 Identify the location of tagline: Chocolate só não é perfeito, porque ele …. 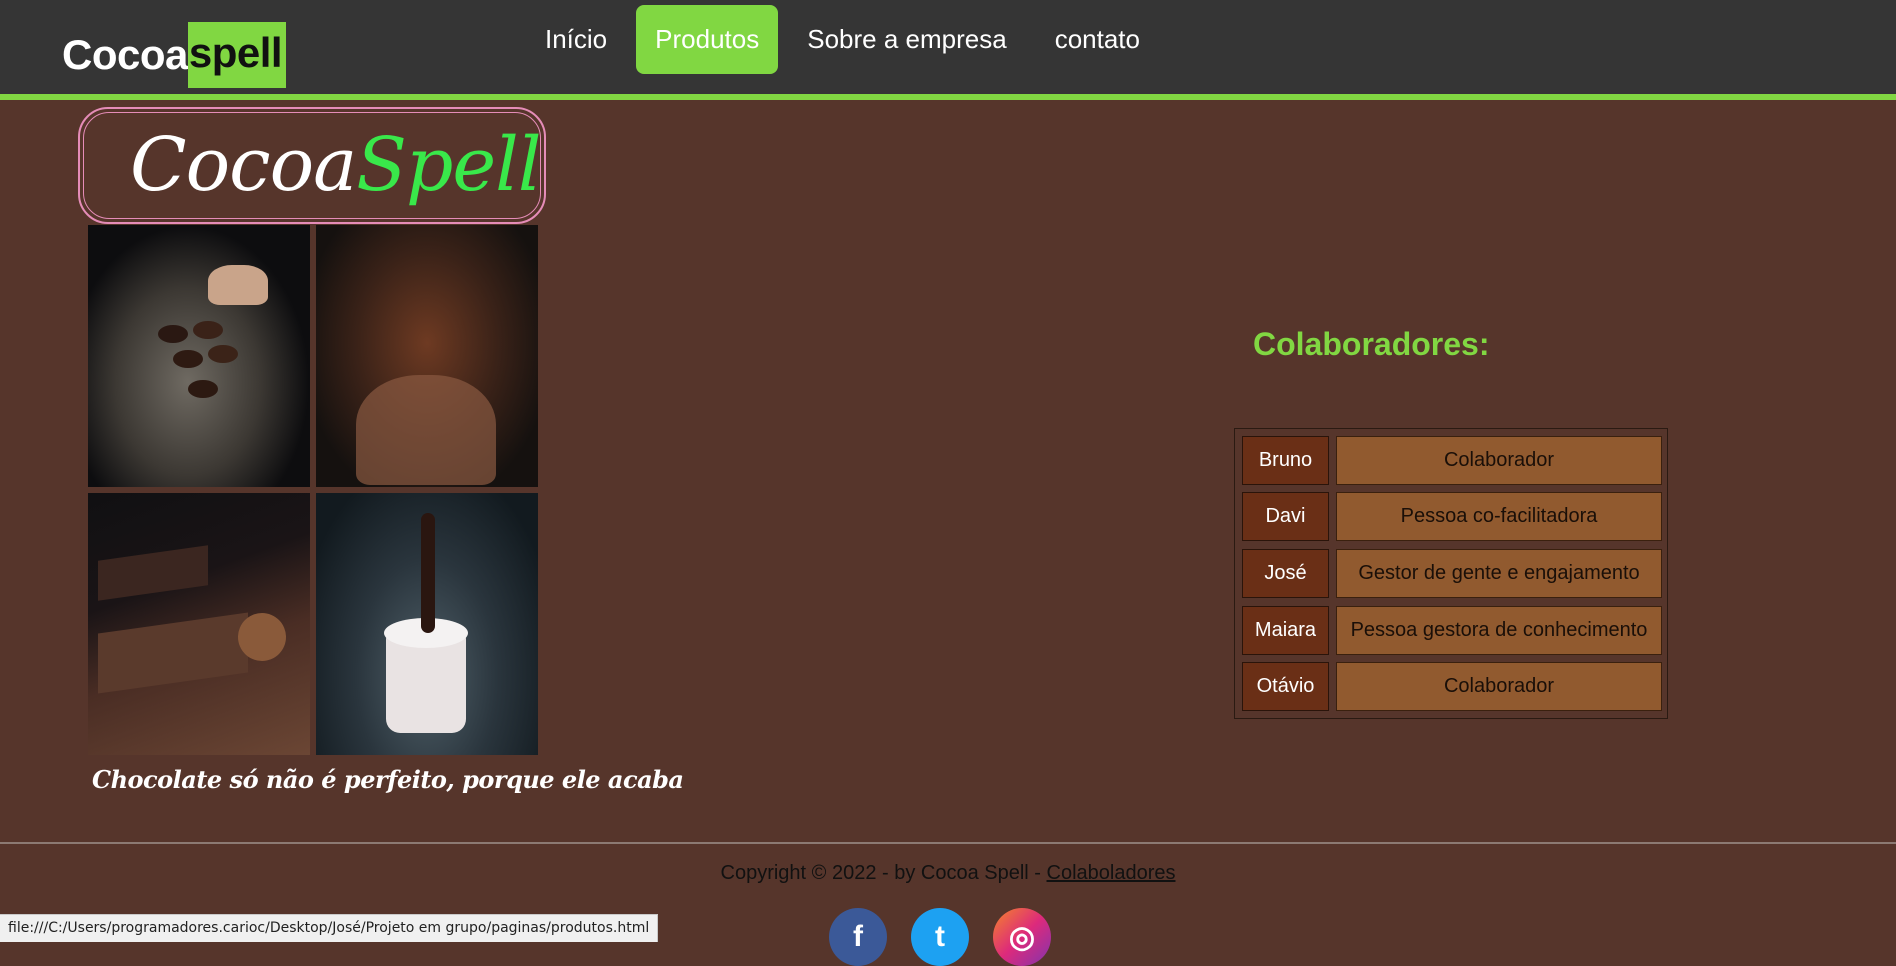
(388, 779).